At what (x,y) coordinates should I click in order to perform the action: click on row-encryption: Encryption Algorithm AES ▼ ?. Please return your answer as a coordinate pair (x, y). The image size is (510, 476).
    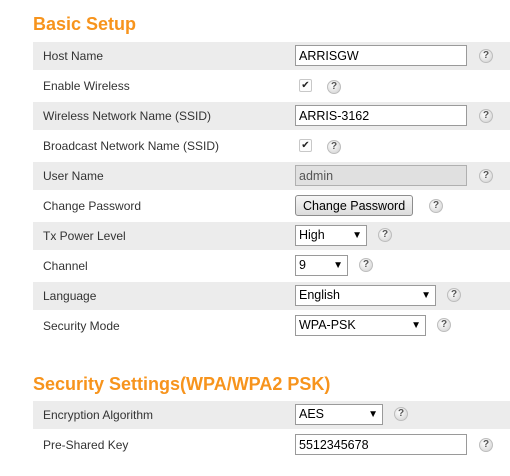
    Looking at the image, I should click on (271, 415).